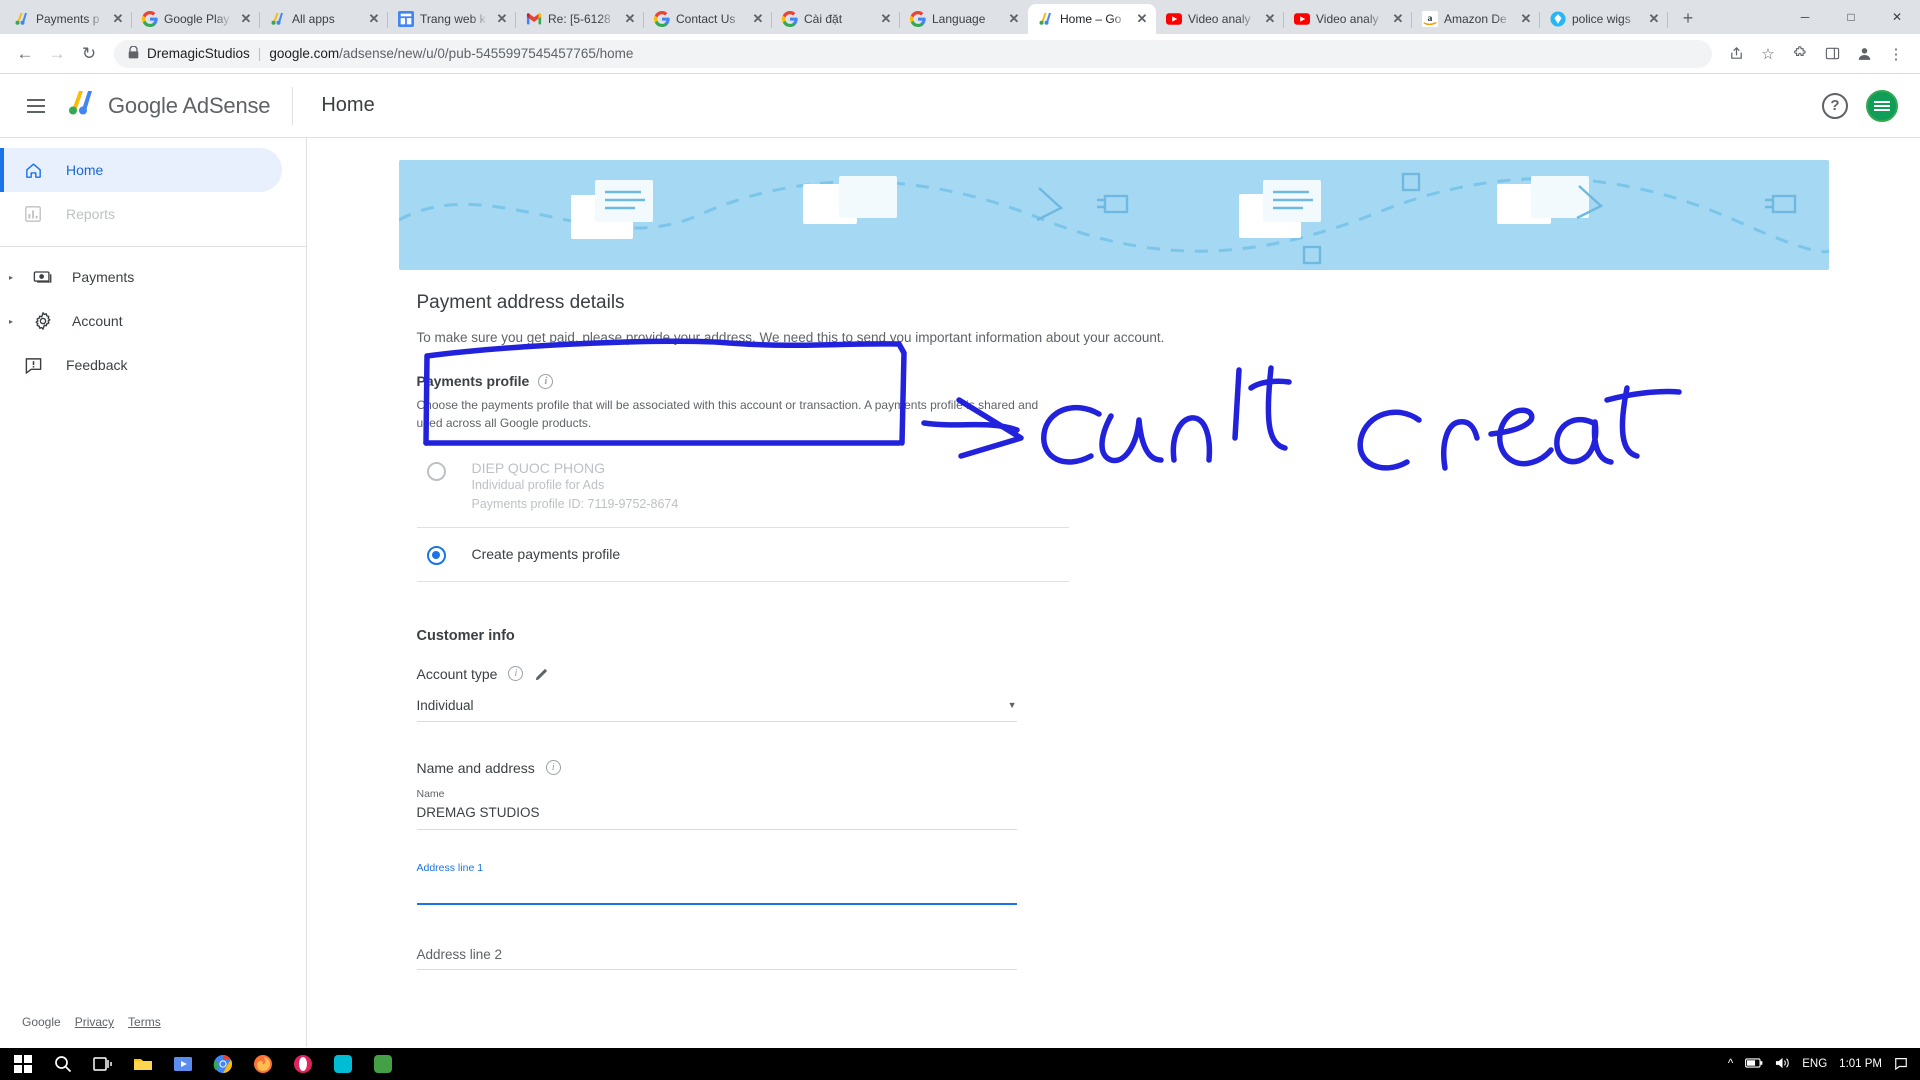 The image size is (1920, 1080). I want to click on app-header: Google AdSense Home ?, so click(960, 106).